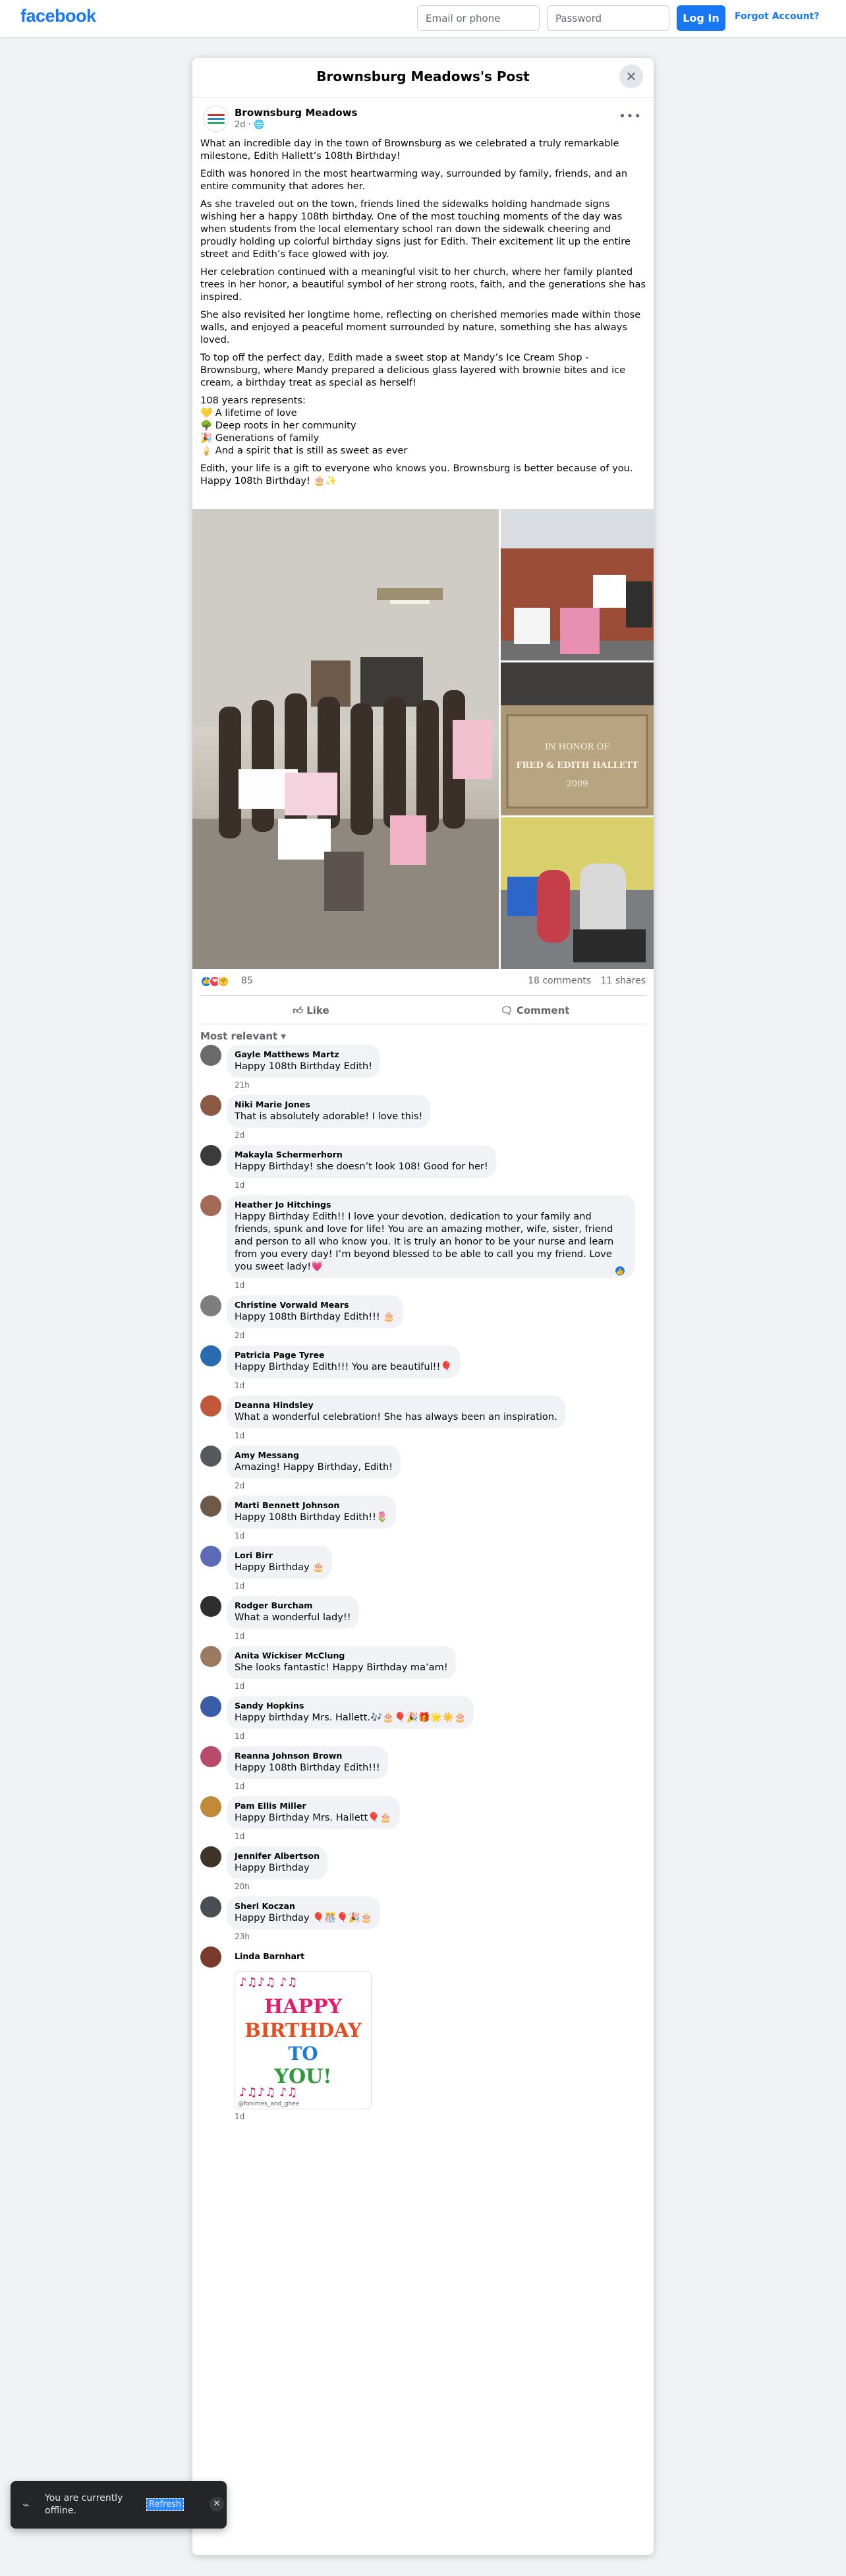 This screenshot has width=846, height=2576. I want to click on like-button: 👍︎ Like, so click(311, 1010).